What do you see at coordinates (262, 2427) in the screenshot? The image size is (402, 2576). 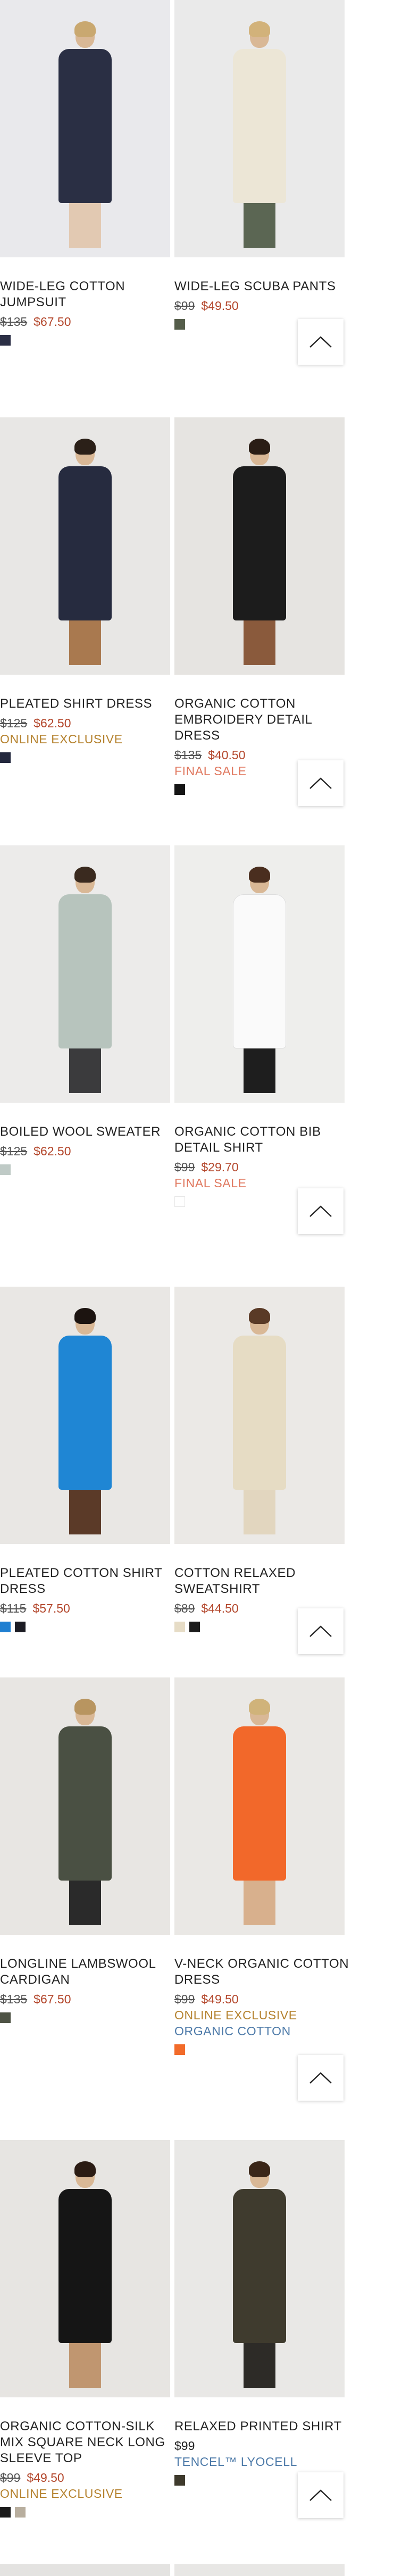 I see `product-name: RELAXED PRINTED SHIRT` at bounding box center [262, 2427].